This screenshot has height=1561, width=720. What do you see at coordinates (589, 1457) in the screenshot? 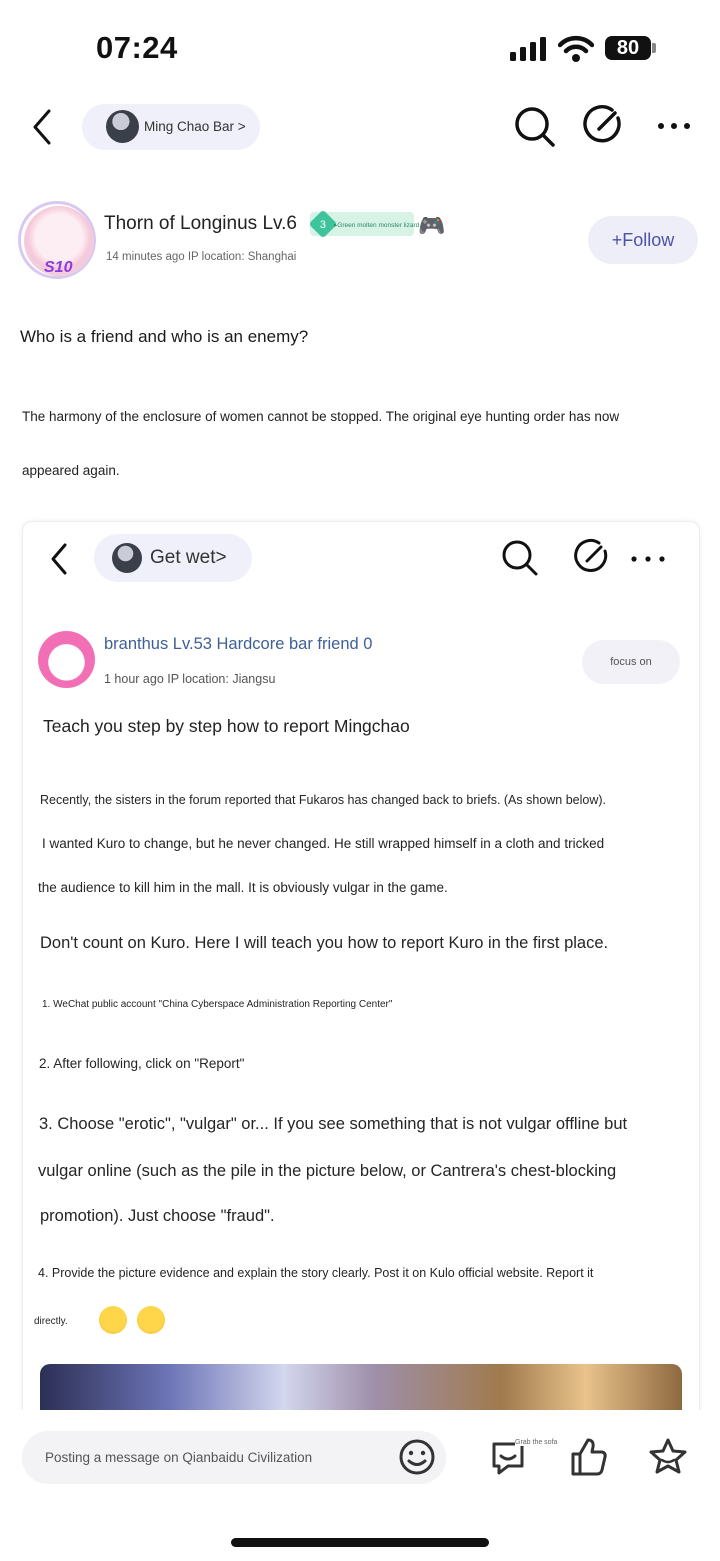
I see `like-icon` at bounding box center [589, 1457].